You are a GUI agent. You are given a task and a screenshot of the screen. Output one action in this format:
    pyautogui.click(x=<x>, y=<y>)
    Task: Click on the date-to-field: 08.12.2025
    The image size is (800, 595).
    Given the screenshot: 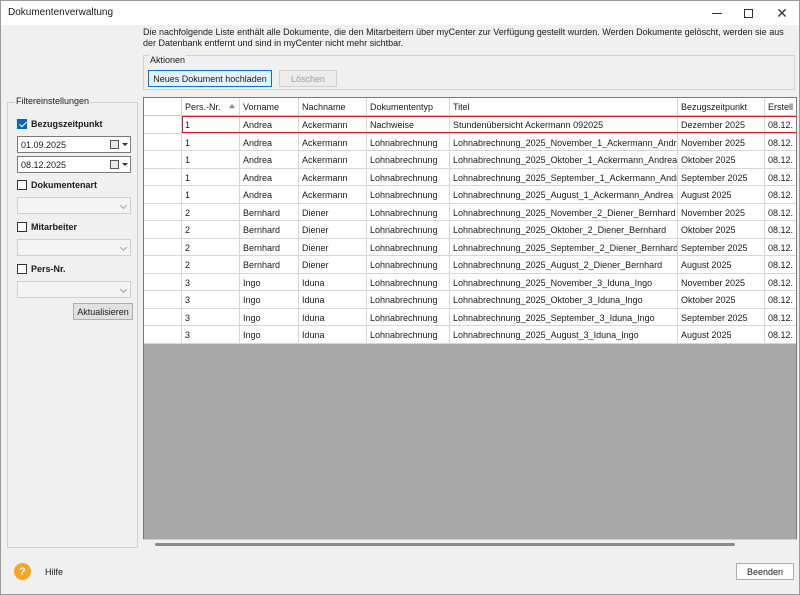 What is the action you would take?
    pyautogui.click(x=74, y=164)
    